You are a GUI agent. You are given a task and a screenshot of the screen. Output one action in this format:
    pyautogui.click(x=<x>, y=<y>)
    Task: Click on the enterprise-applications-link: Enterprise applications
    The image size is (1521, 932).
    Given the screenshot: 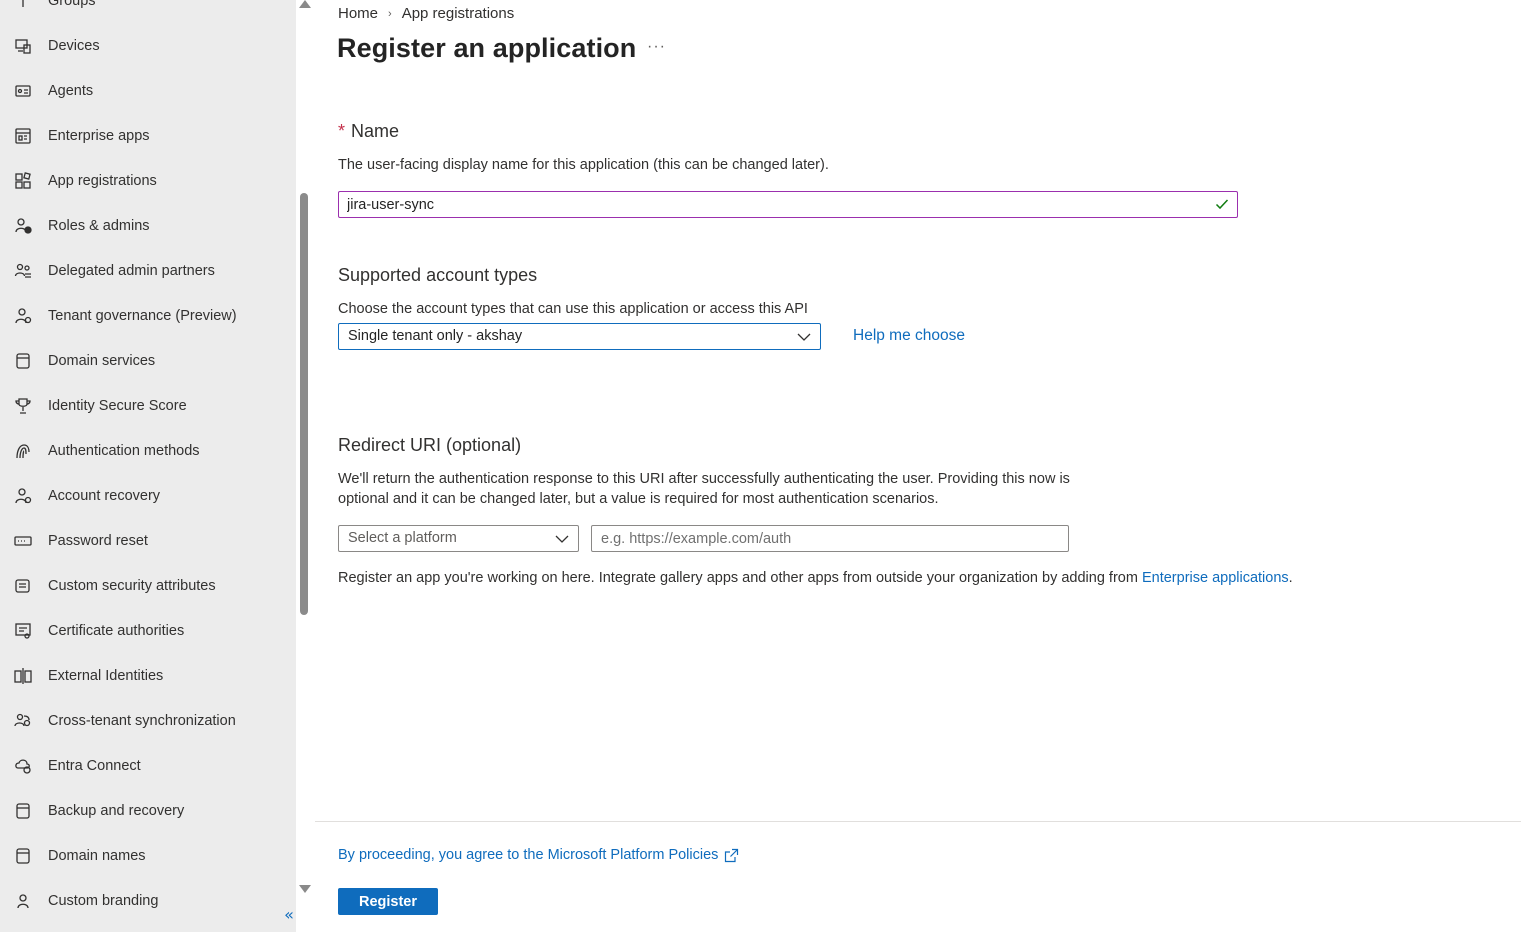 What is the action you would take?
    pyautogui.click(x=1215, y=578)
    